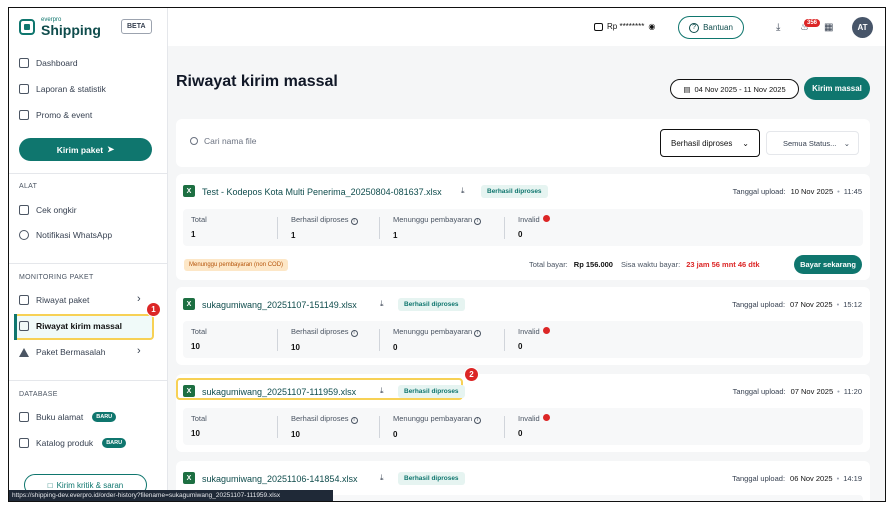 This screenshot has height=513, width=894. What do you see at coordinates (71, 352) in the screenshot?
I see `sidebar-item-label: Paket Bermasalah` at bounding box center [71, 352].